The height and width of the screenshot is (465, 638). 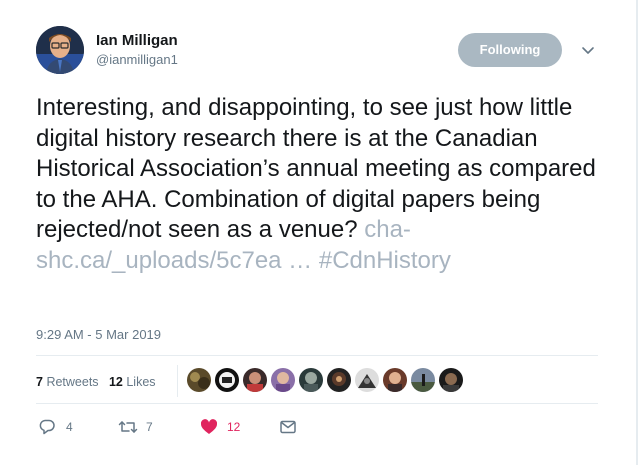 I want to click on tweet-hashtag: #CdnHistory, so click(x=385, y=260).